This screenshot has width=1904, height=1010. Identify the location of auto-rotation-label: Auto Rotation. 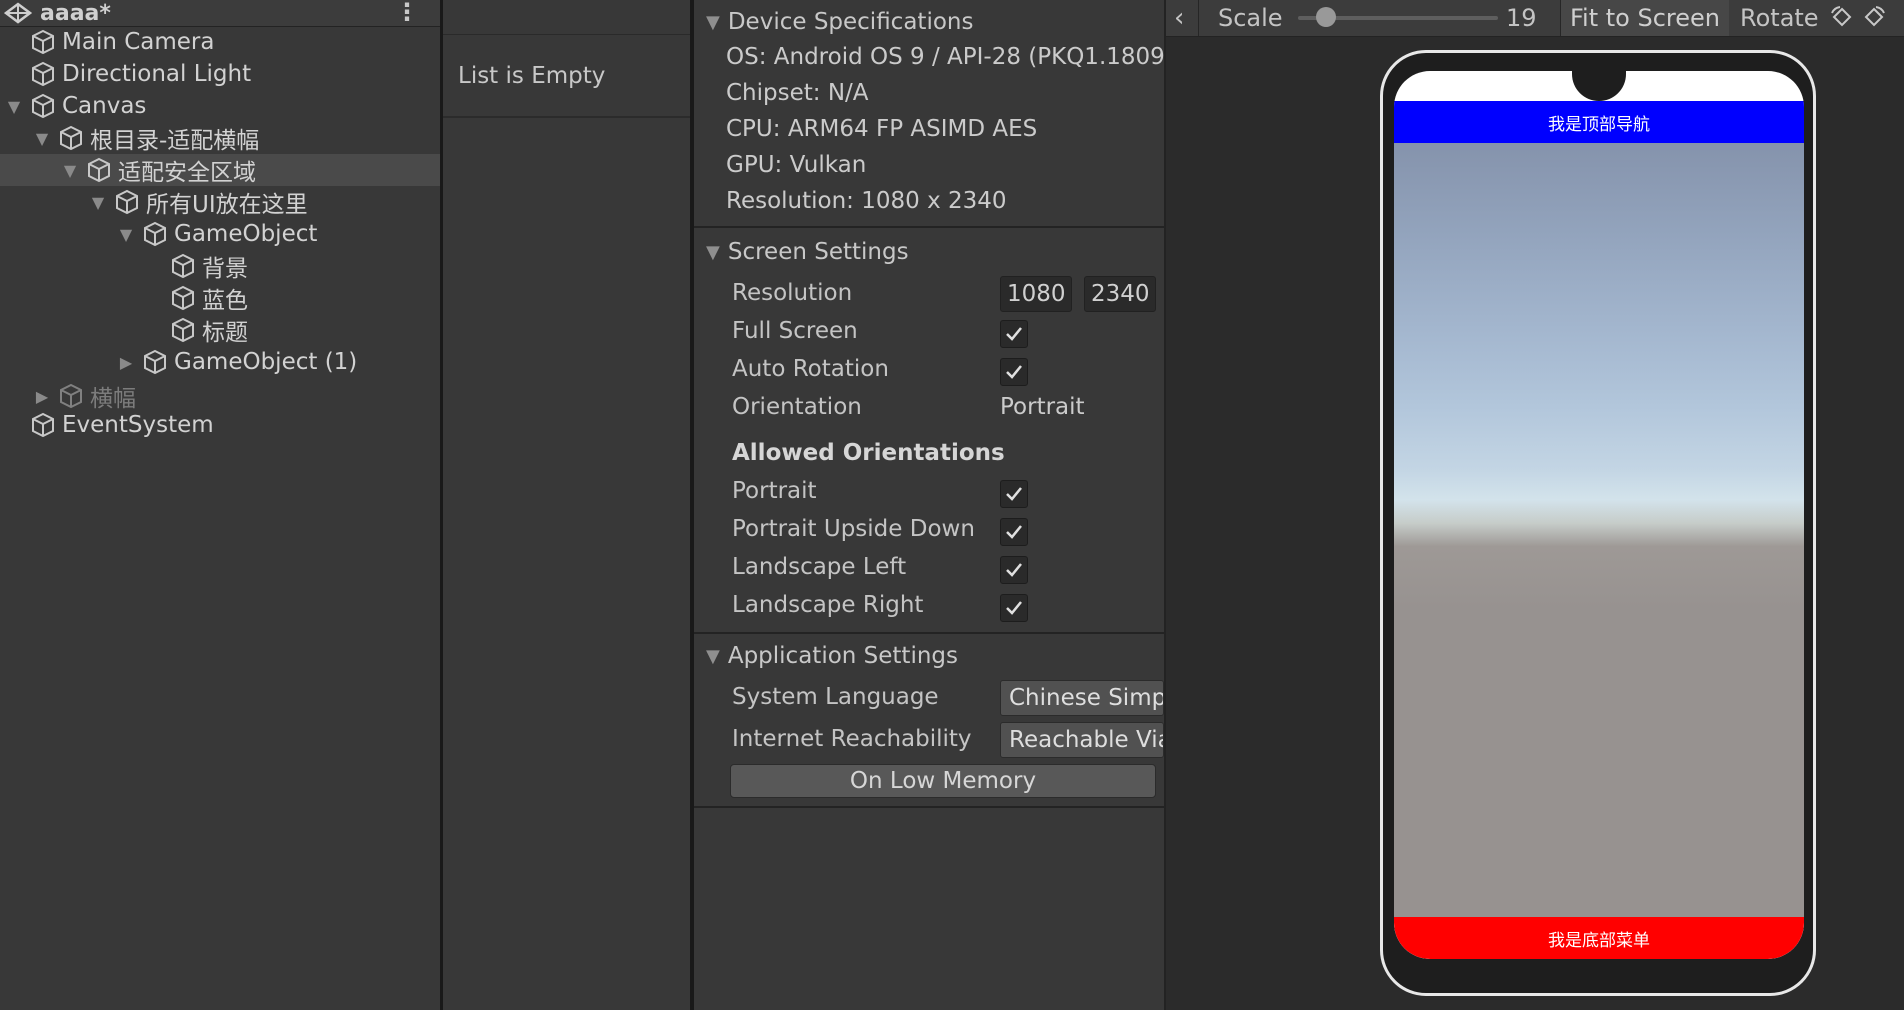
(810, 369).